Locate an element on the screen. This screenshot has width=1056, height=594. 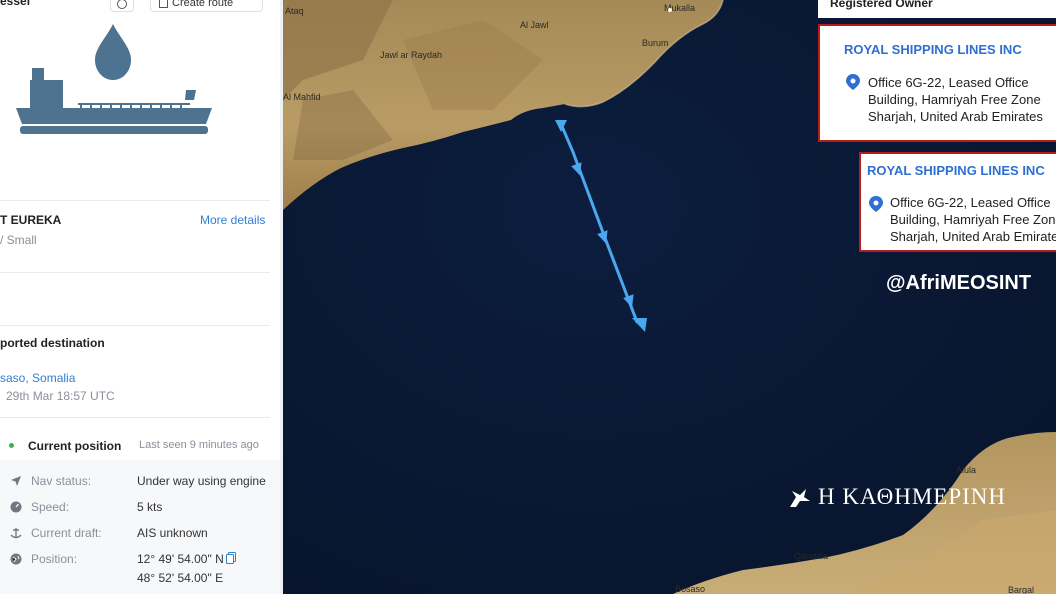
owner-name-1: ROYAL SHIPPING LINES INC is located at coordinates (933, 49).